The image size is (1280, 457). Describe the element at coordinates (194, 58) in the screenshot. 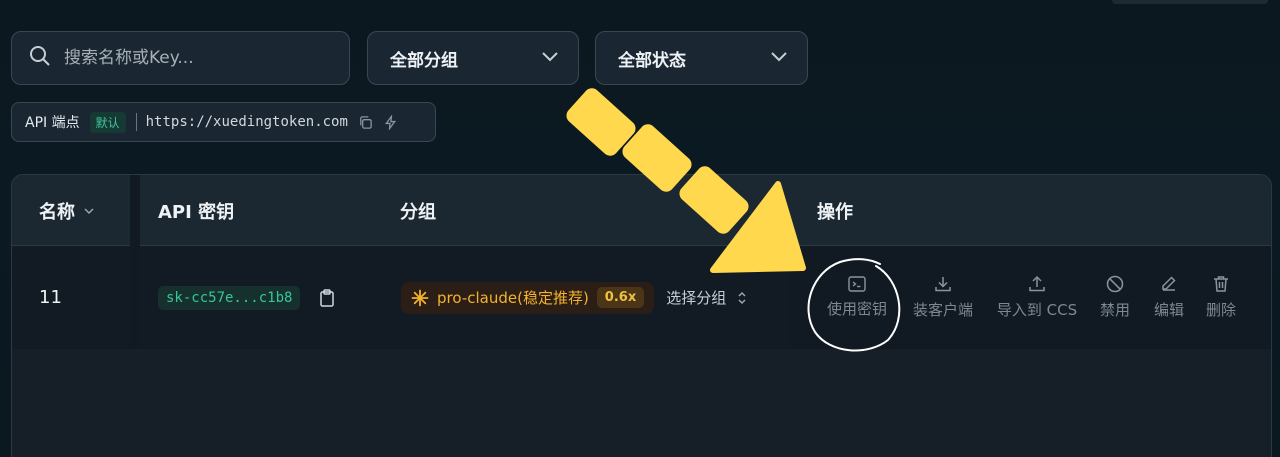

I see `search-input` at that location.